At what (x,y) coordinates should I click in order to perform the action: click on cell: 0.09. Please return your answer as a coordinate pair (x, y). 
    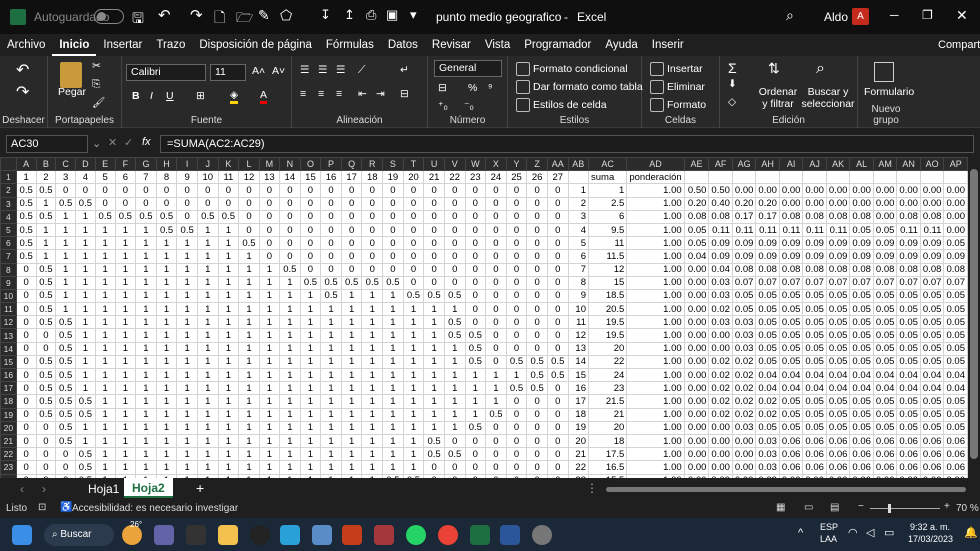
    Looking at the image, I should click on (838, 243).